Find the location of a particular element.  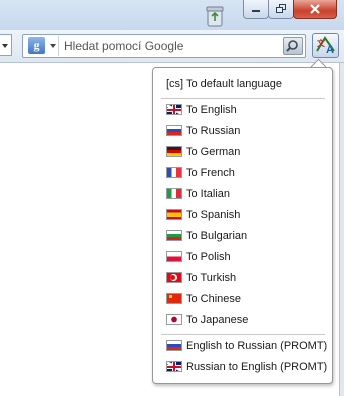

menu-item-to-japanese: To Japanese is located at coordinates (242, 319).